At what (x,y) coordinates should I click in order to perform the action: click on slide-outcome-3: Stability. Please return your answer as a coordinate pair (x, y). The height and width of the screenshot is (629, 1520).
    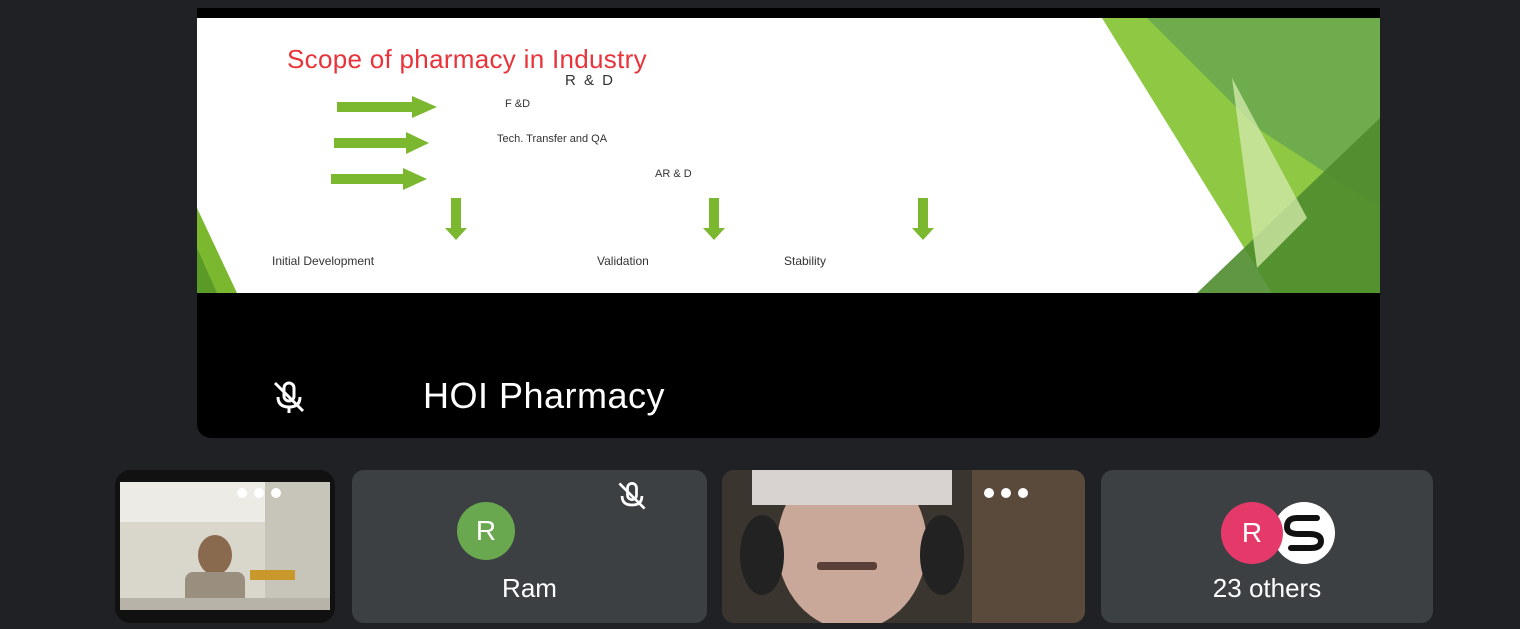
    Looking at the image, I should click on (805, 261).